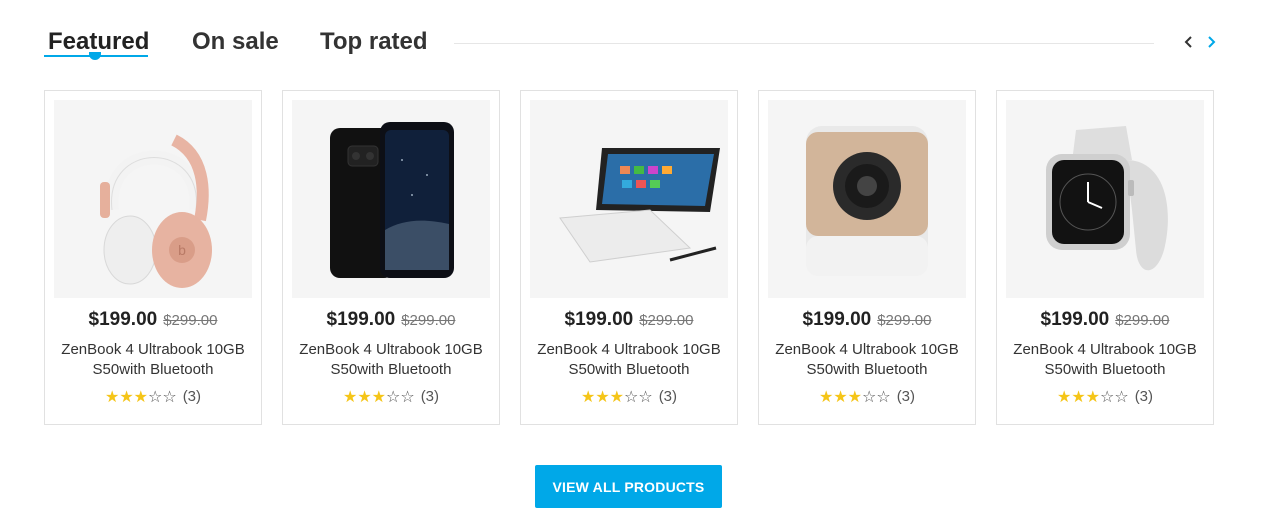  What do you see at coordinates (374, 42) in the screenshot?
I see `tab-top-rated: Top rated` at bounding box center [374, 42].